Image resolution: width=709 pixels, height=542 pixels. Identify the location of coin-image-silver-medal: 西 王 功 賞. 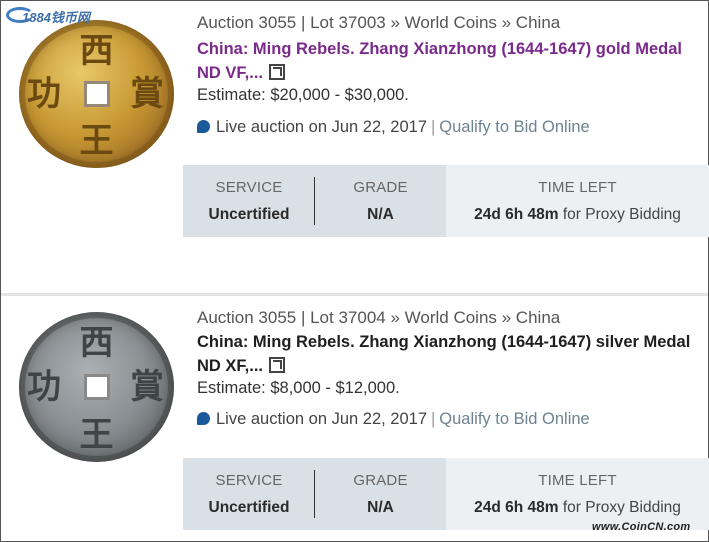
(96, 387).